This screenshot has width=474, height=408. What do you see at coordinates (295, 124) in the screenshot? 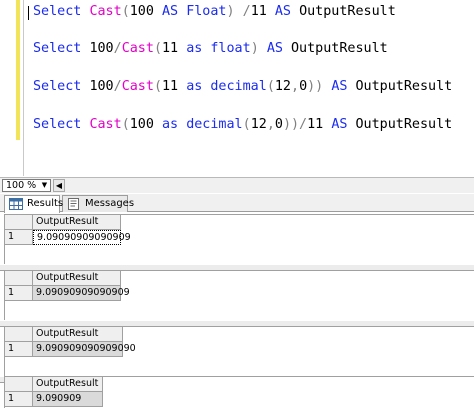
I see `code-token: ))/` at bounding box center [295, 124].